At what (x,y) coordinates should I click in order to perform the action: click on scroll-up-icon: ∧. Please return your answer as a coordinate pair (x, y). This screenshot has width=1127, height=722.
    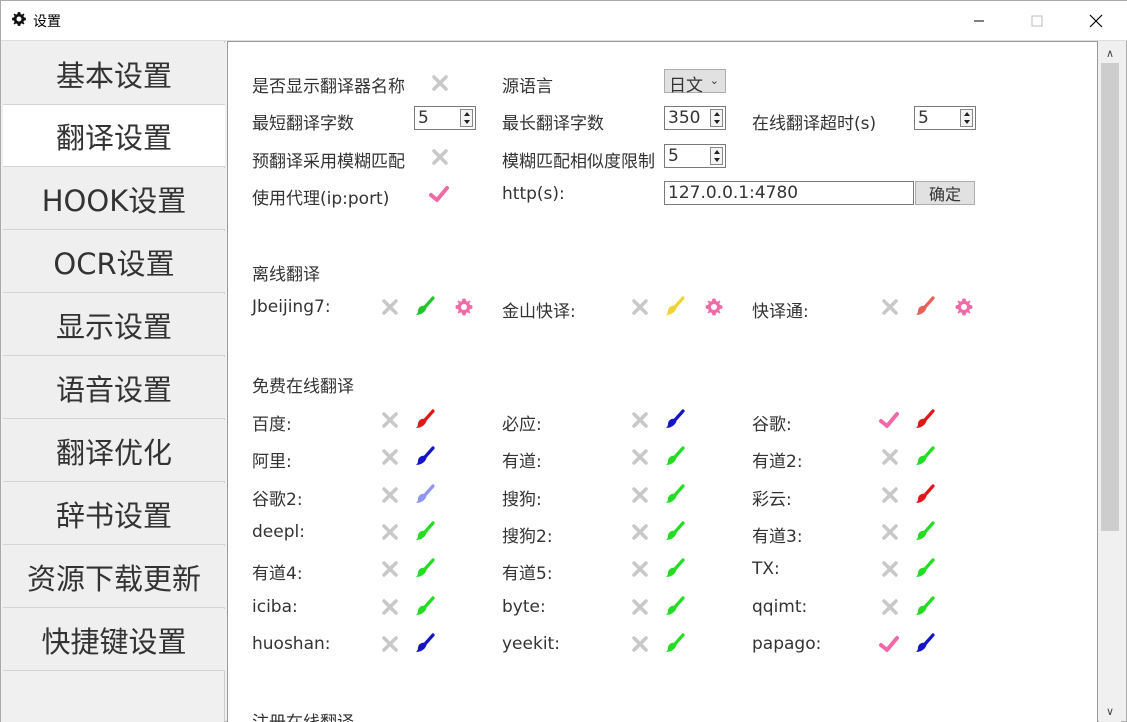
    Looking at the image, I should click on (1110, 53).